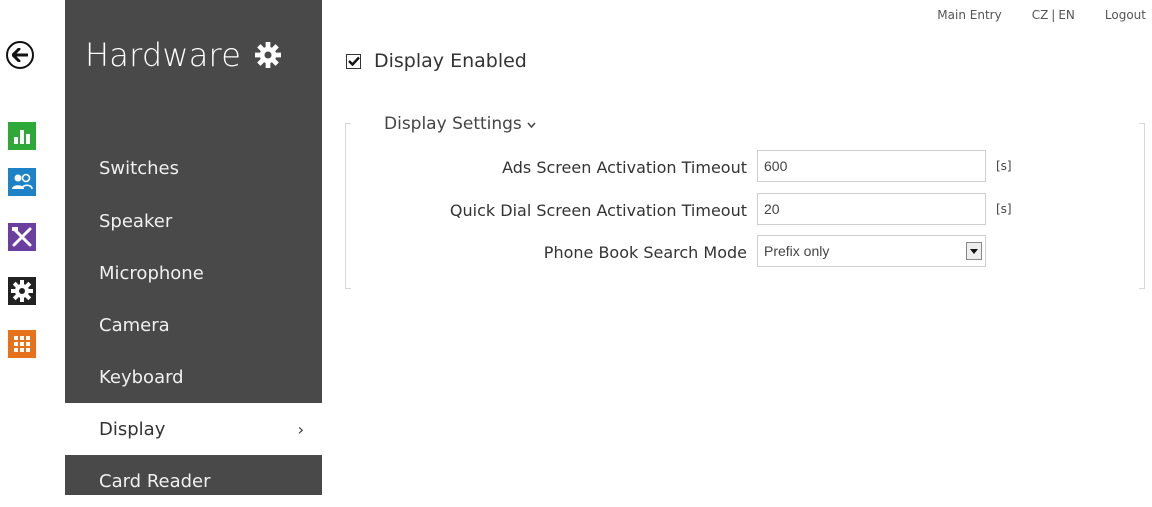 Image resolution: width=1152 pixels, height=507 pixels. I want to click on menu-title-text: Hardware, so click(163, 55).